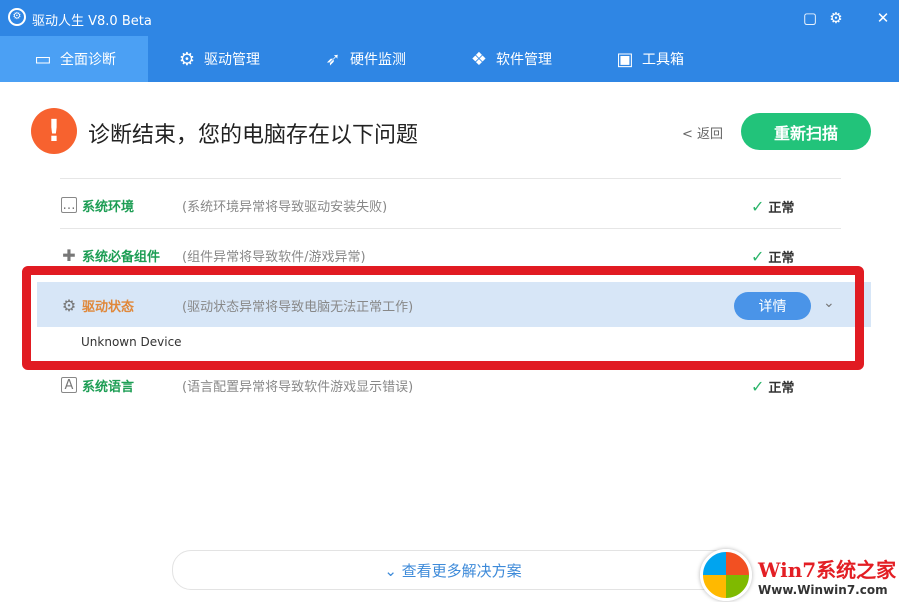 The width and height of the screenshot is (899, 602). What do you see at coordinates (92, 21) in the screenshot?
I see `window-title: 驱动人生 V8.0 Beta` at bounding box center [92, 21].